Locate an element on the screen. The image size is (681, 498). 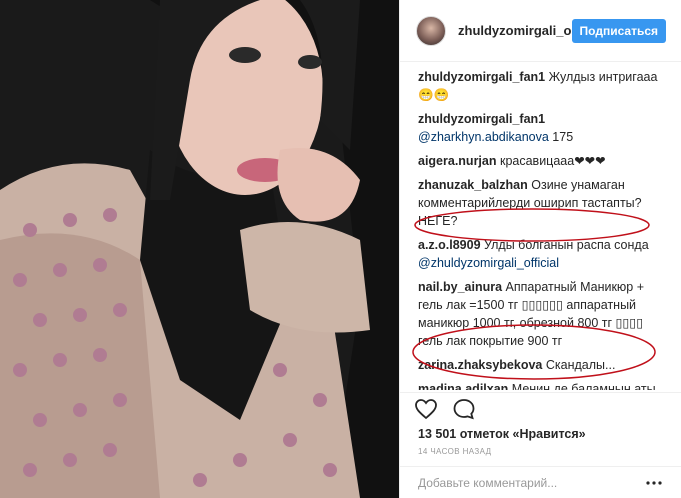
comment-username: madina.adilxan is located at coordinates (463, 386).